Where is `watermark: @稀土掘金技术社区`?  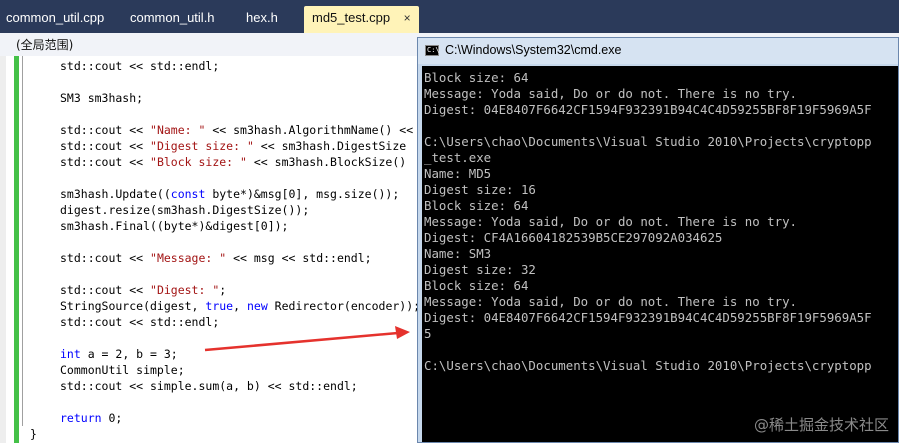 watermark: @稀土掘金技术社区 is located at coordinates (821, 425).